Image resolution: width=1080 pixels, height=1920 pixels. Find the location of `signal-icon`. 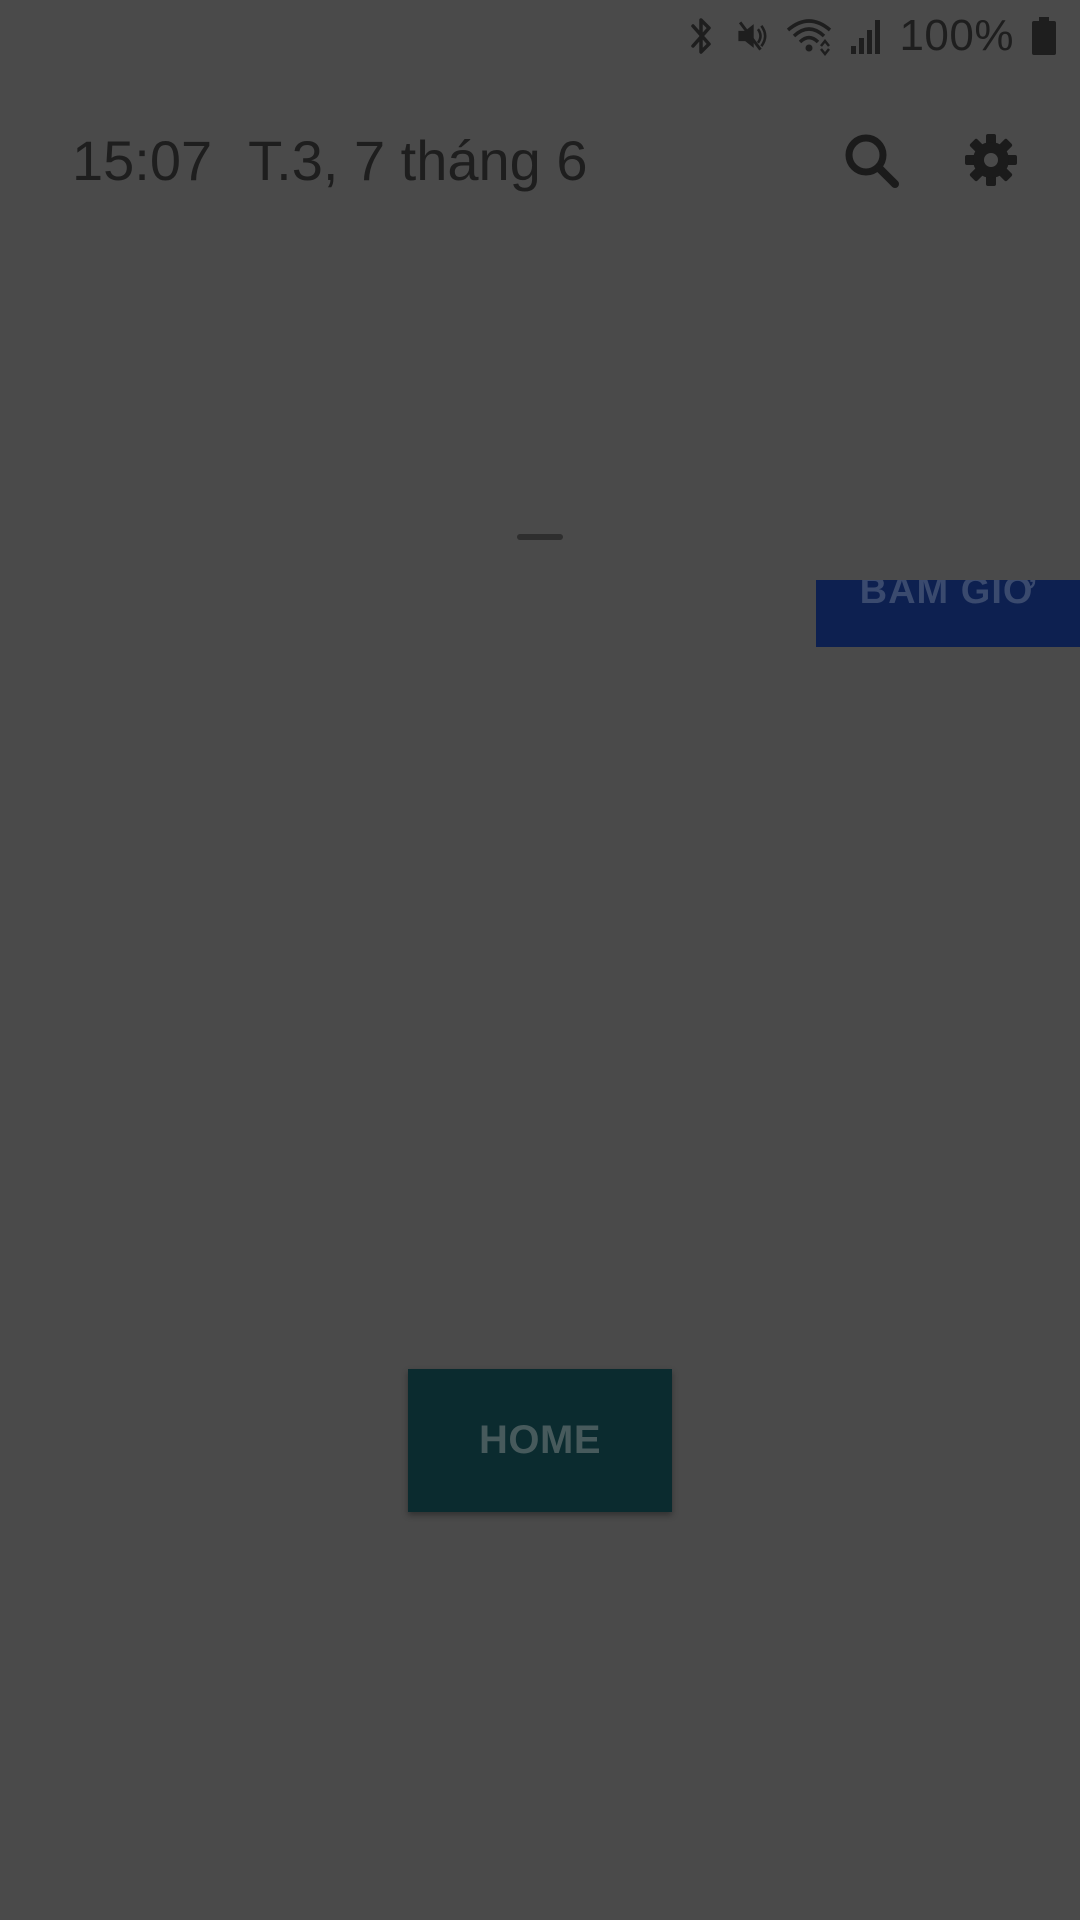

signal-icon is located at coordinates (866, 36).